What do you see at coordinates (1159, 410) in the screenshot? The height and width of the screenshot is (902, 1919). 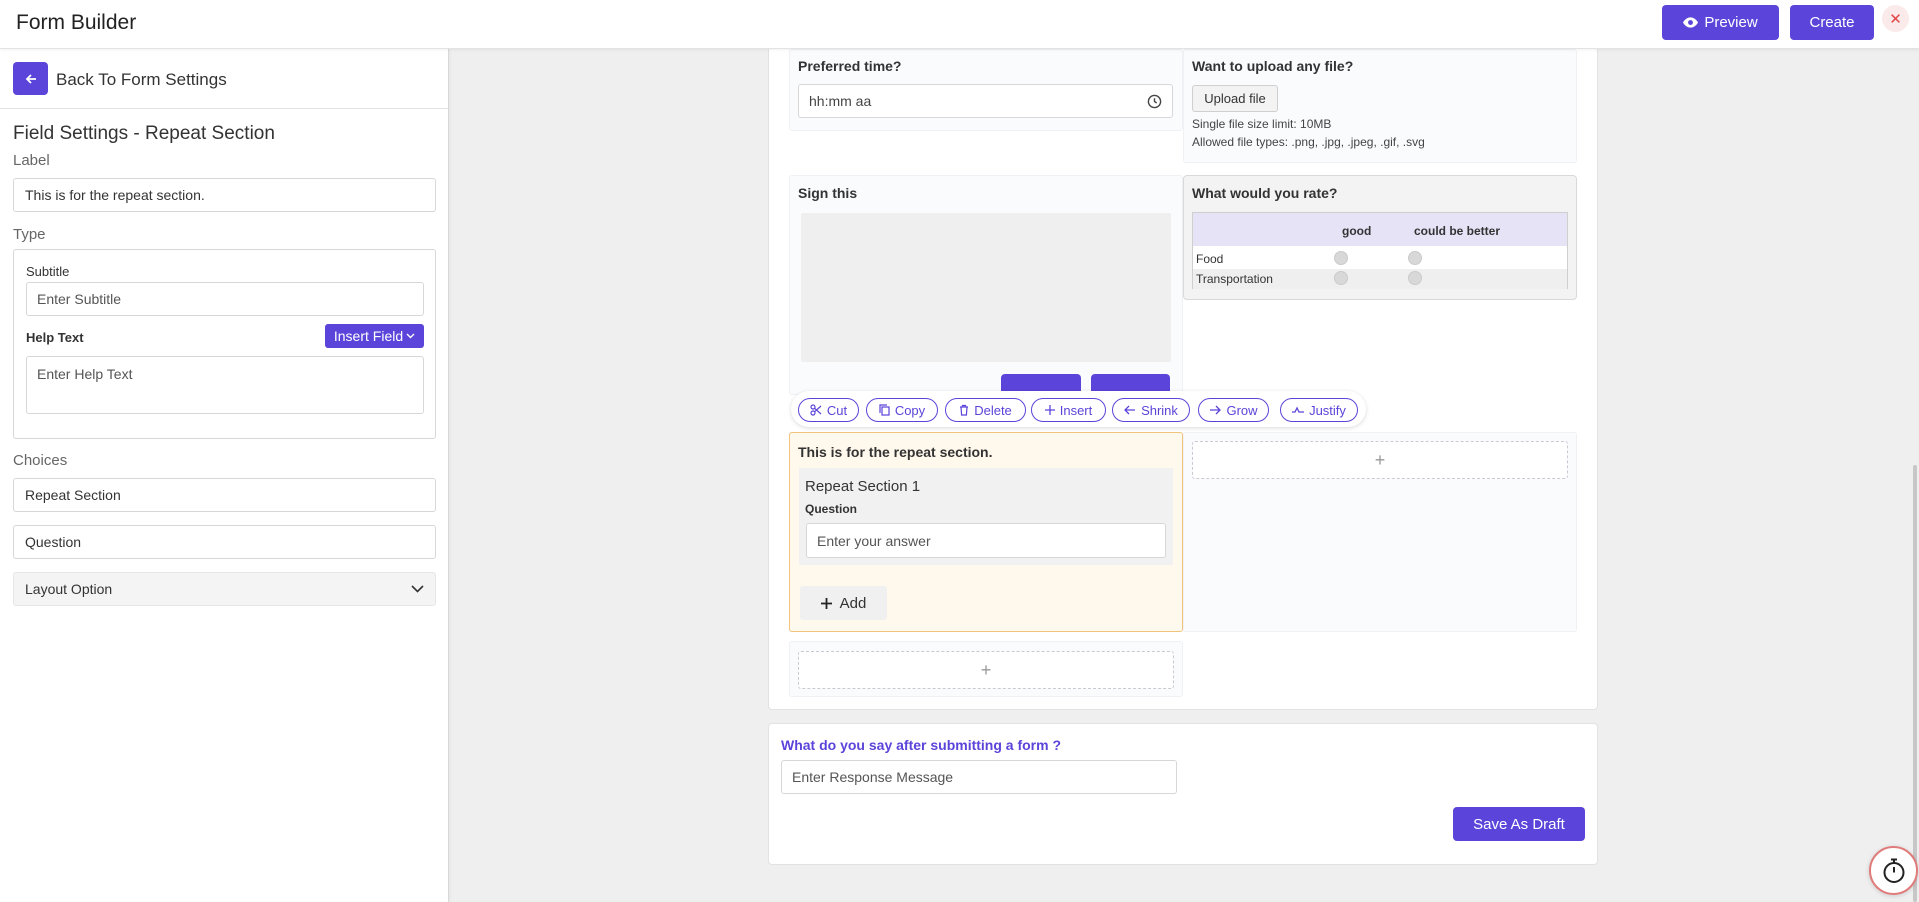 I see `shrink-label: Shrink` at bounding box center [1159, 410].